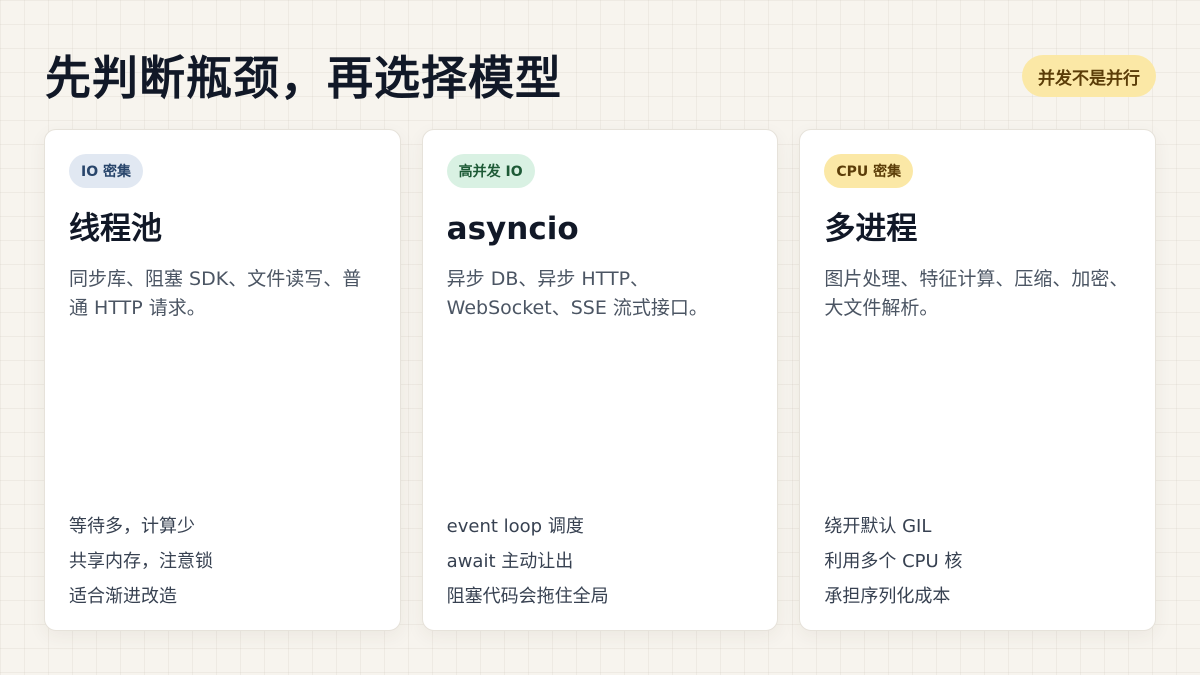  Describe the element at coordinates (976, 293) in the screenshot. I see `card-description: 图片处理、特征计算、压缩、加密、大文件解析。` at that location.